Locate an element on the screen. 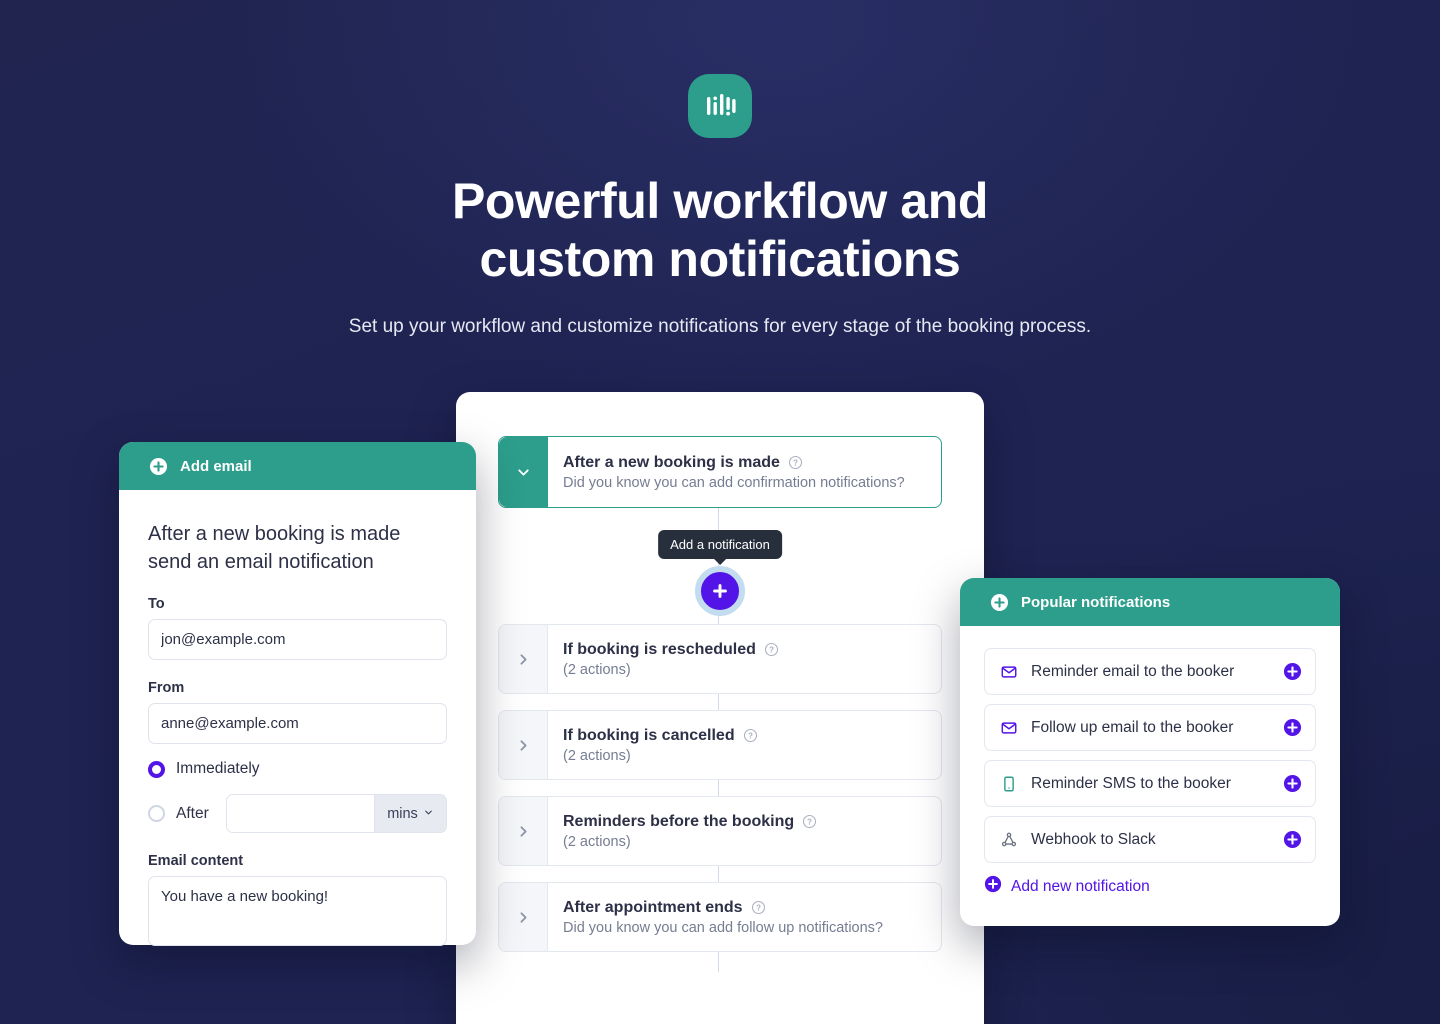 The height and width of the screenshot is (1024, 1440). notification-item-label: Reminder SMS to the booker is located at coordinates (1131, 783).